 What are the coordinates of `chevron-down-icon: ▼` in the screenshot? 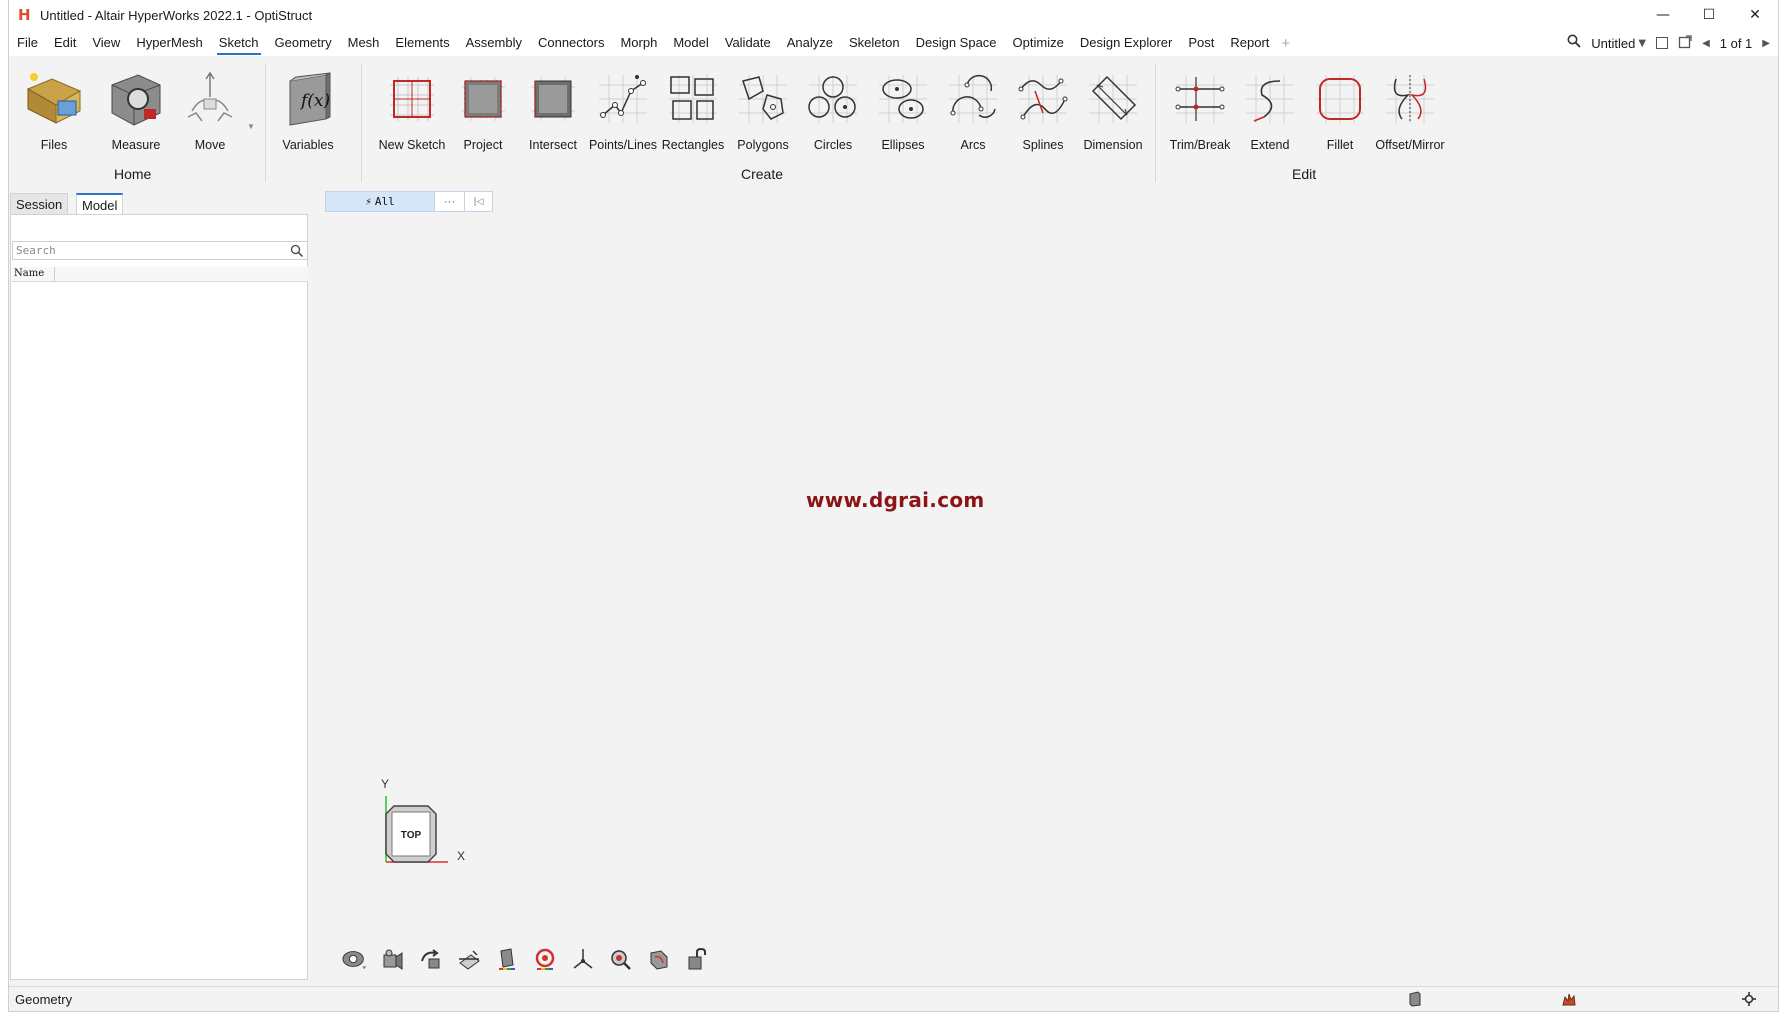 It's located at (1642, 43).